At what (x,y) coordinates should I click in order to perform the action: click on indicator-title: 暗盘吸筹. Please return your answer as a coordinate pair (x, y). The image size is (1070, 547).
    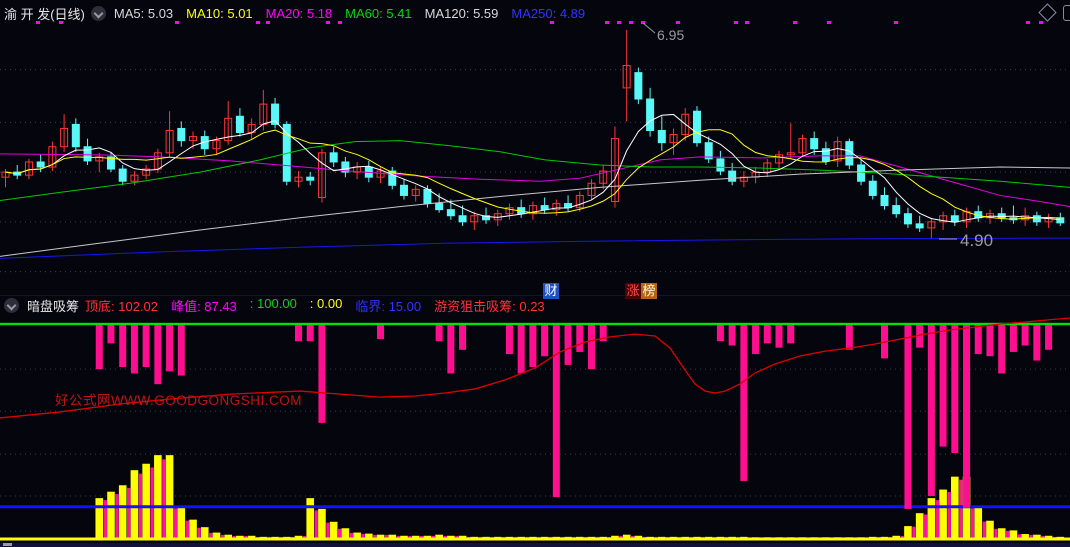
    Looking at the image, I should click on (53, 306).